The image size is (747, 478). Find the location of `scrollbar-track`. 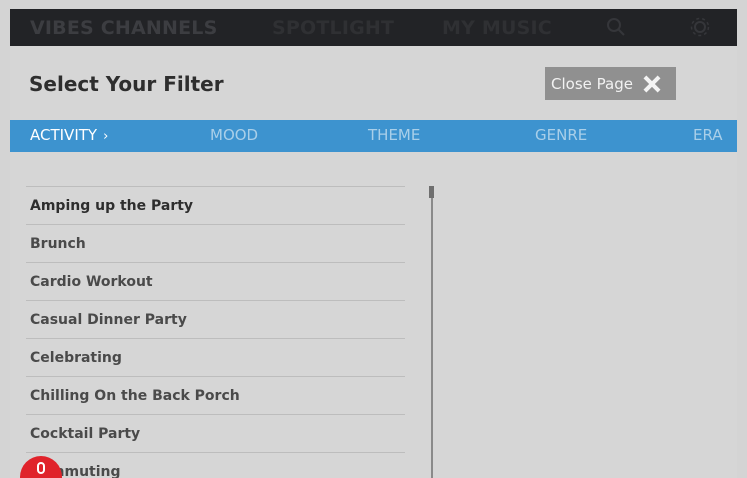

scrollbar-track is located at coordinates (432, 332).